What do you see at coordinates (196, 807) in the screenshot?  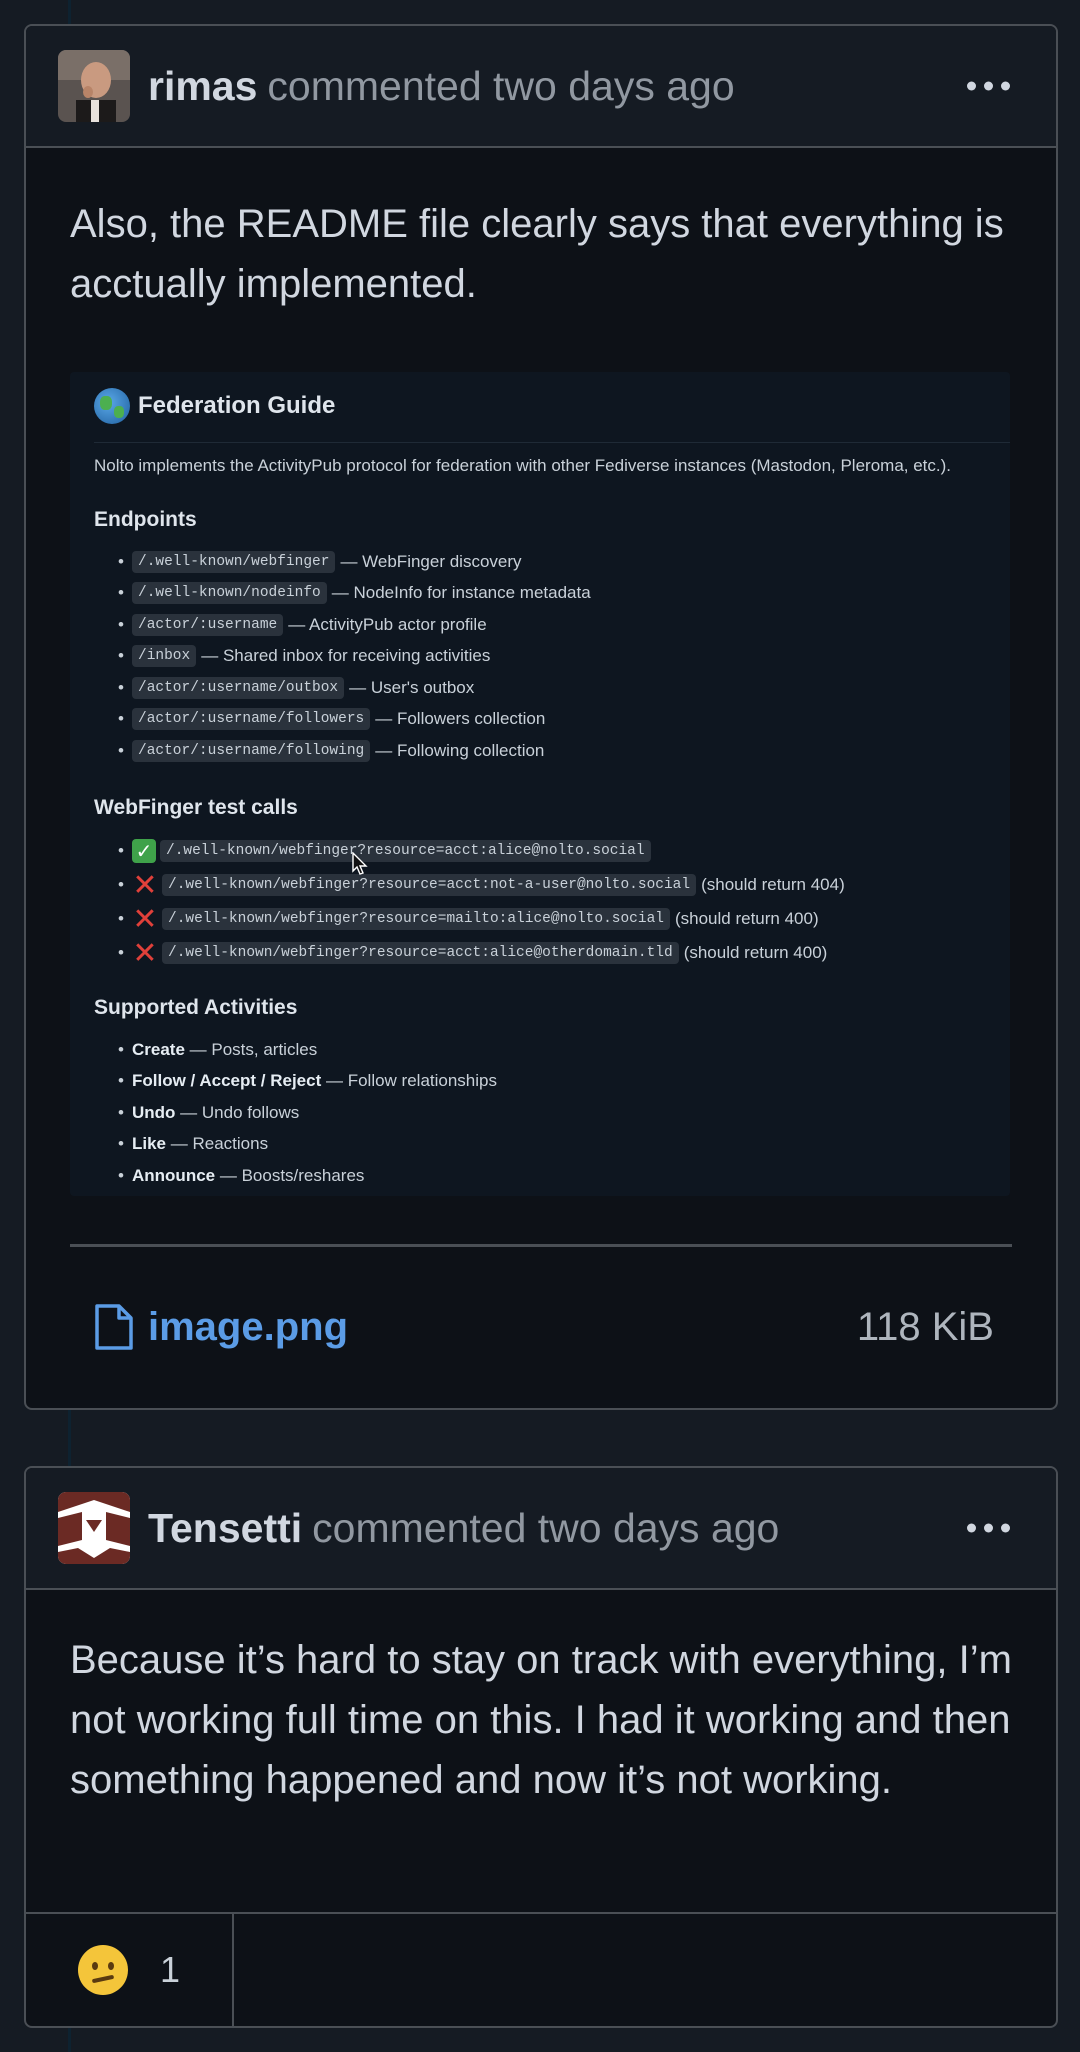 I see `webfinger-heading: WebFinger test calls` at bounding box center [196, 807].